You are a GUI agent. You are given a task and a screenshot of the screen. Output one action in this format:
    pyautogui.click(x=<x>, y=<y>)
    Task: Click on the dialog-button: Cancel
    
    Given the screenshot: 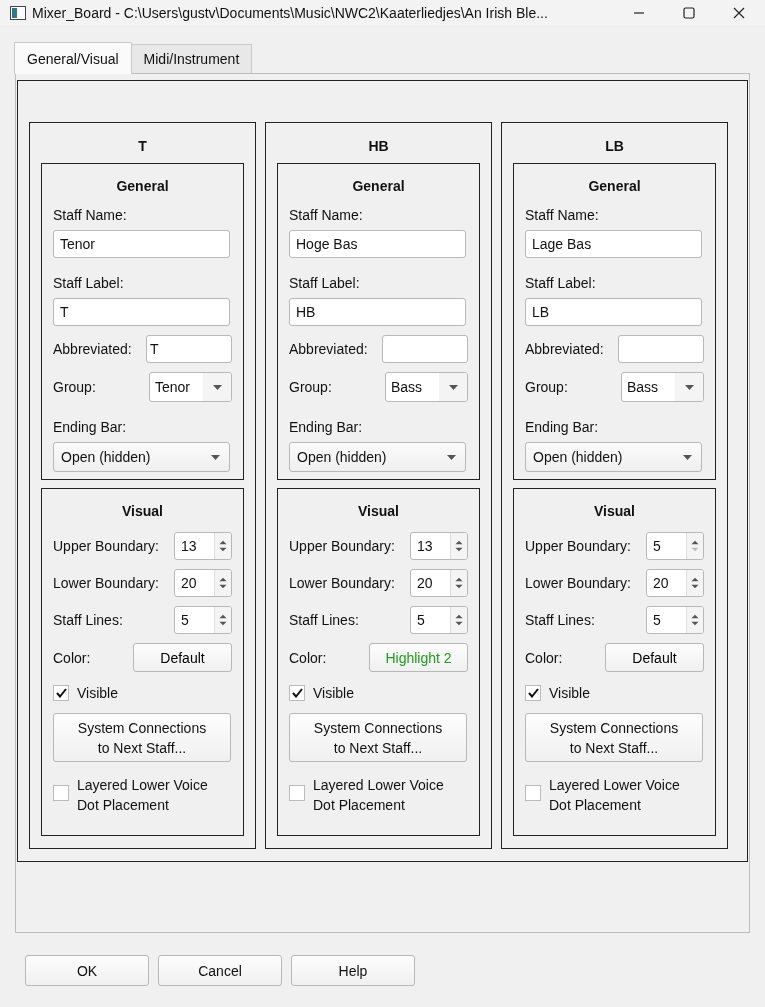 What is the action you would take?
    pyautogui.click(x=220, y=970)
    